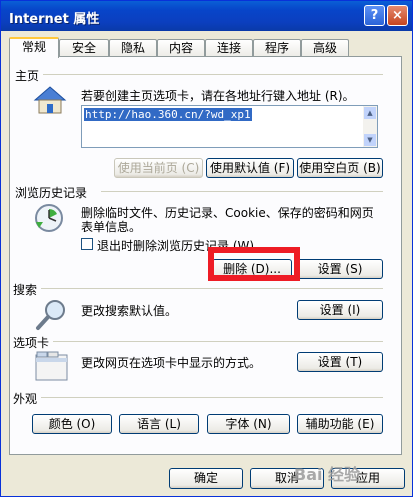 The width and height of the screenshot is (413, 497). What do you see at coordinates (340, 362) in the screenshot?
I see `tabs-settings-button: 设置 (T)` at bounding box center [340, 362].